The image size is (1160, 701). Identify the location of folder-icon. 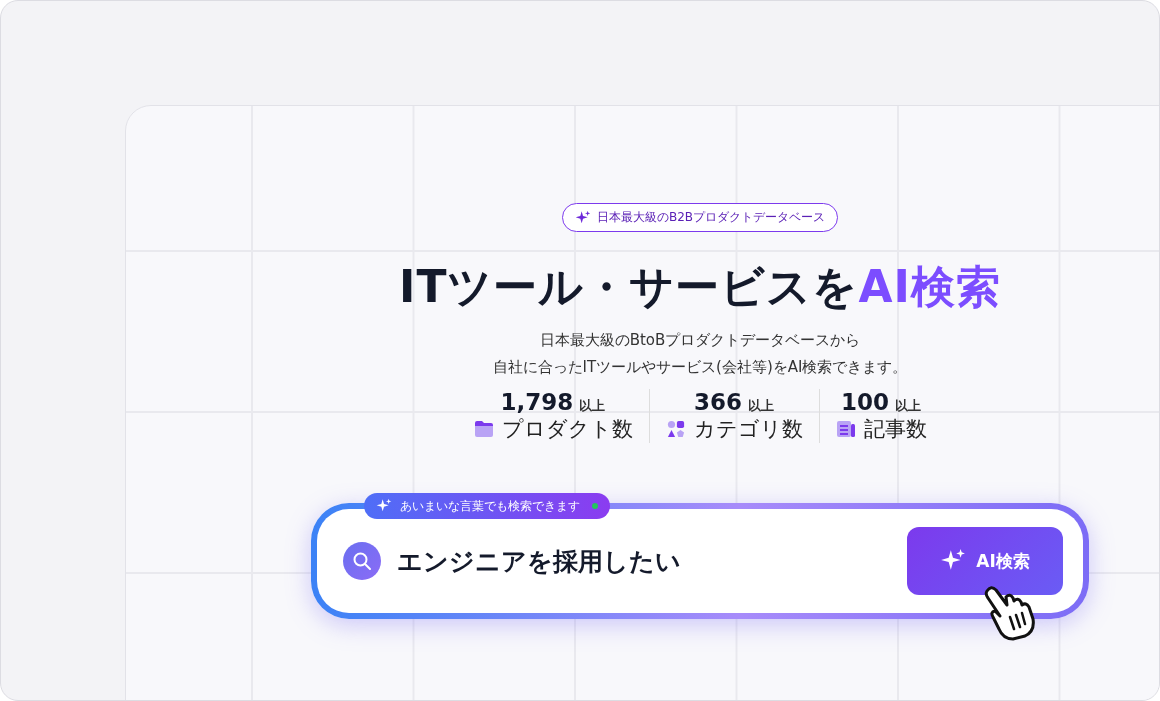
(483, 429).